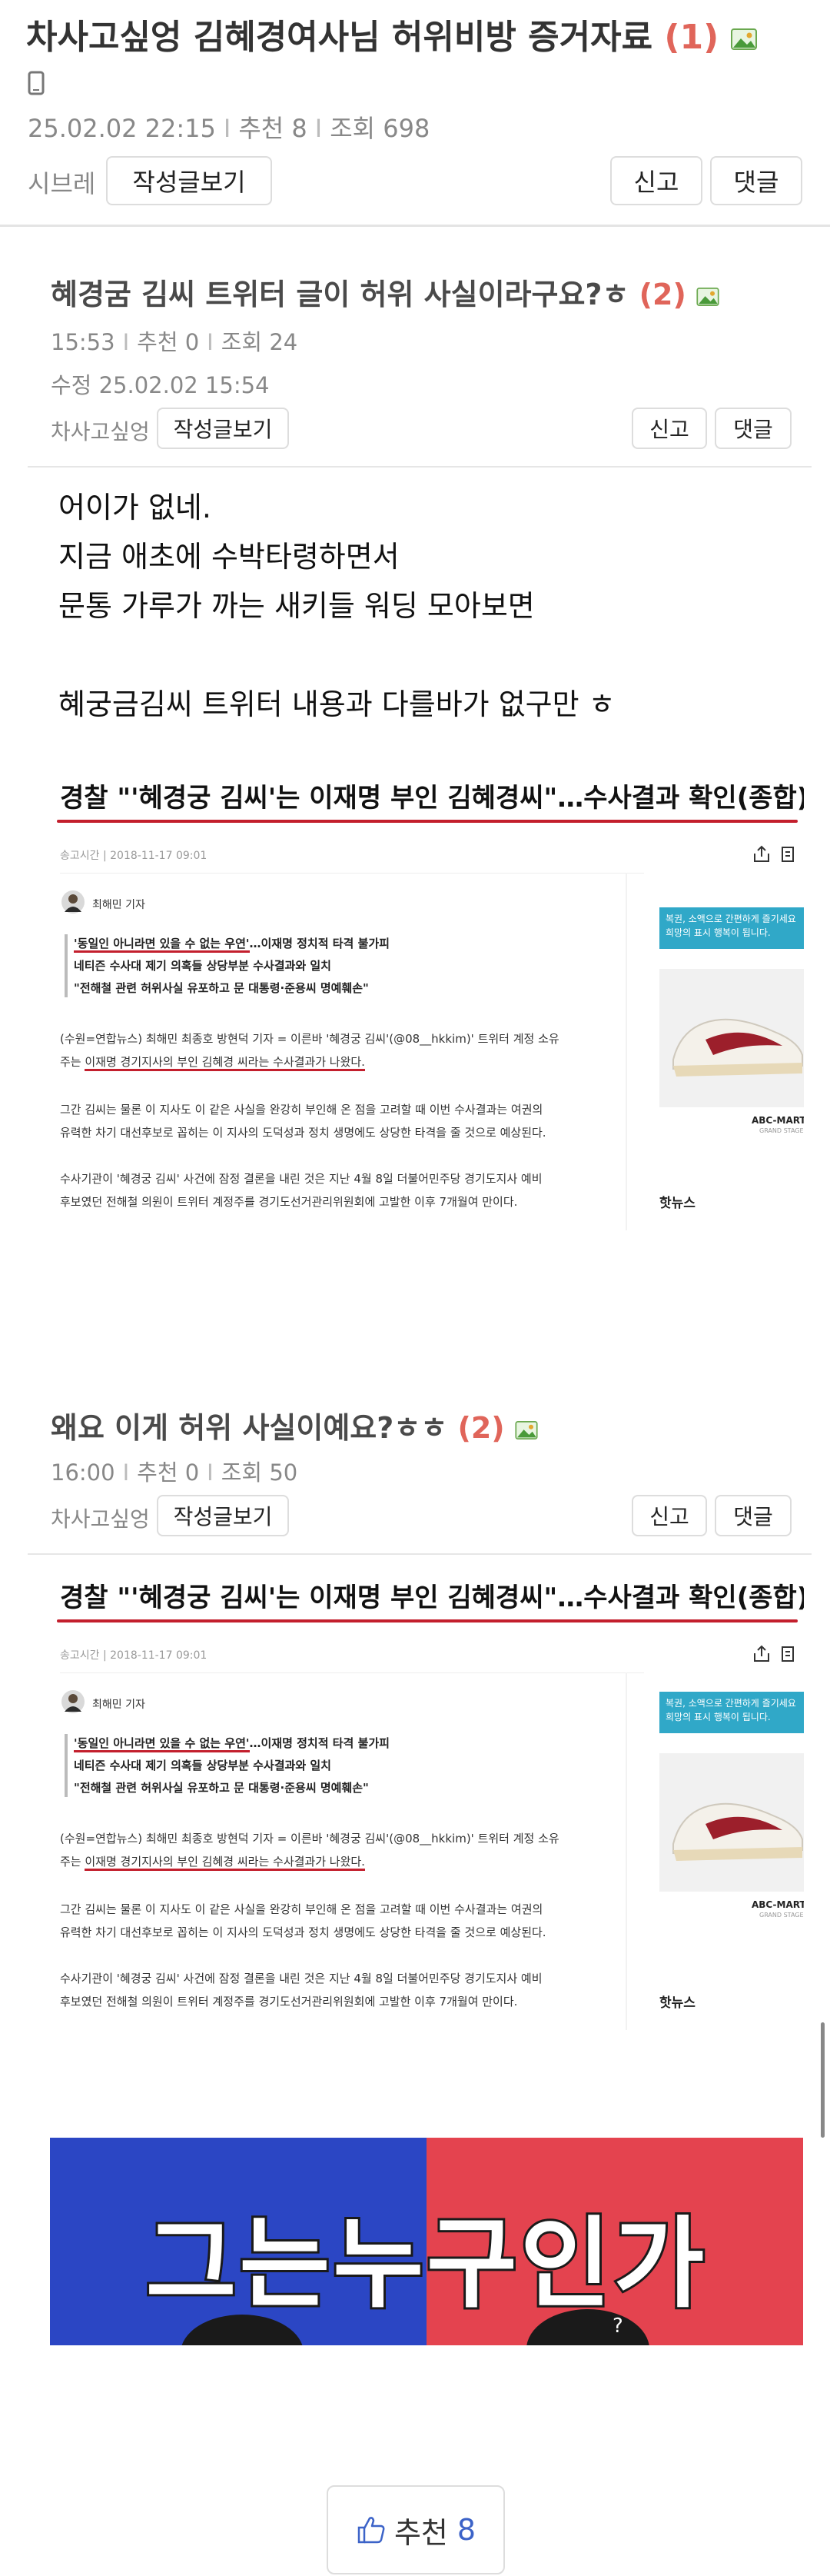  Describe the element at coordinates (669, 429) in the screenshot. I see `reply1-report-button: 신고` at that location.